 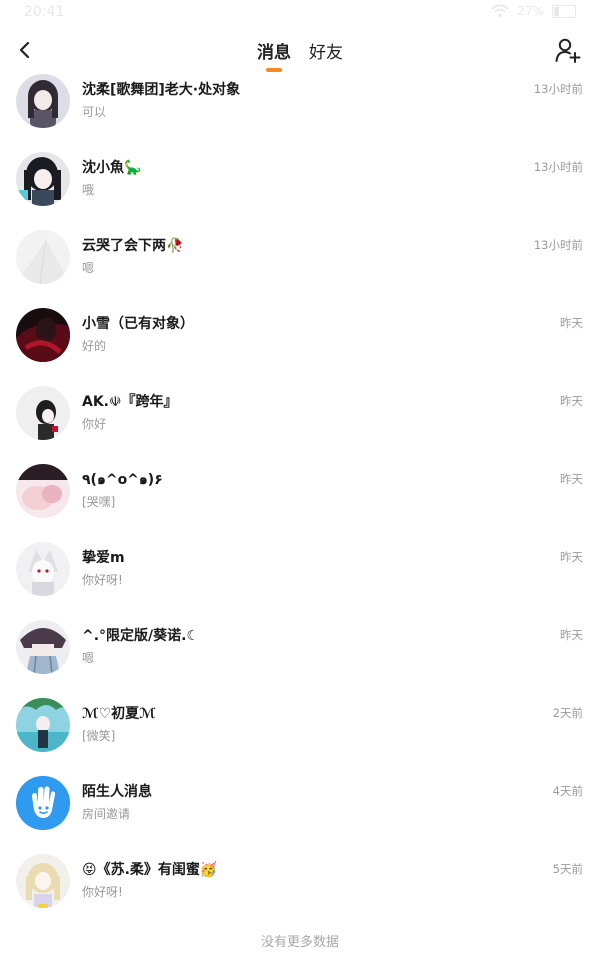 What do you see at coordinates (300, 347) in the screenshot?
I see `conversation-item: 小雪（已有对象） 好的 昨天` at bounding box center [300, 347].